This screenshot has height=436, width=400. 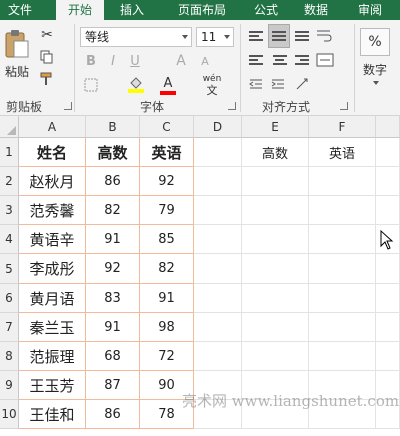 I want to click on table-cell: 范秀馨, so click(x=52, y=210).